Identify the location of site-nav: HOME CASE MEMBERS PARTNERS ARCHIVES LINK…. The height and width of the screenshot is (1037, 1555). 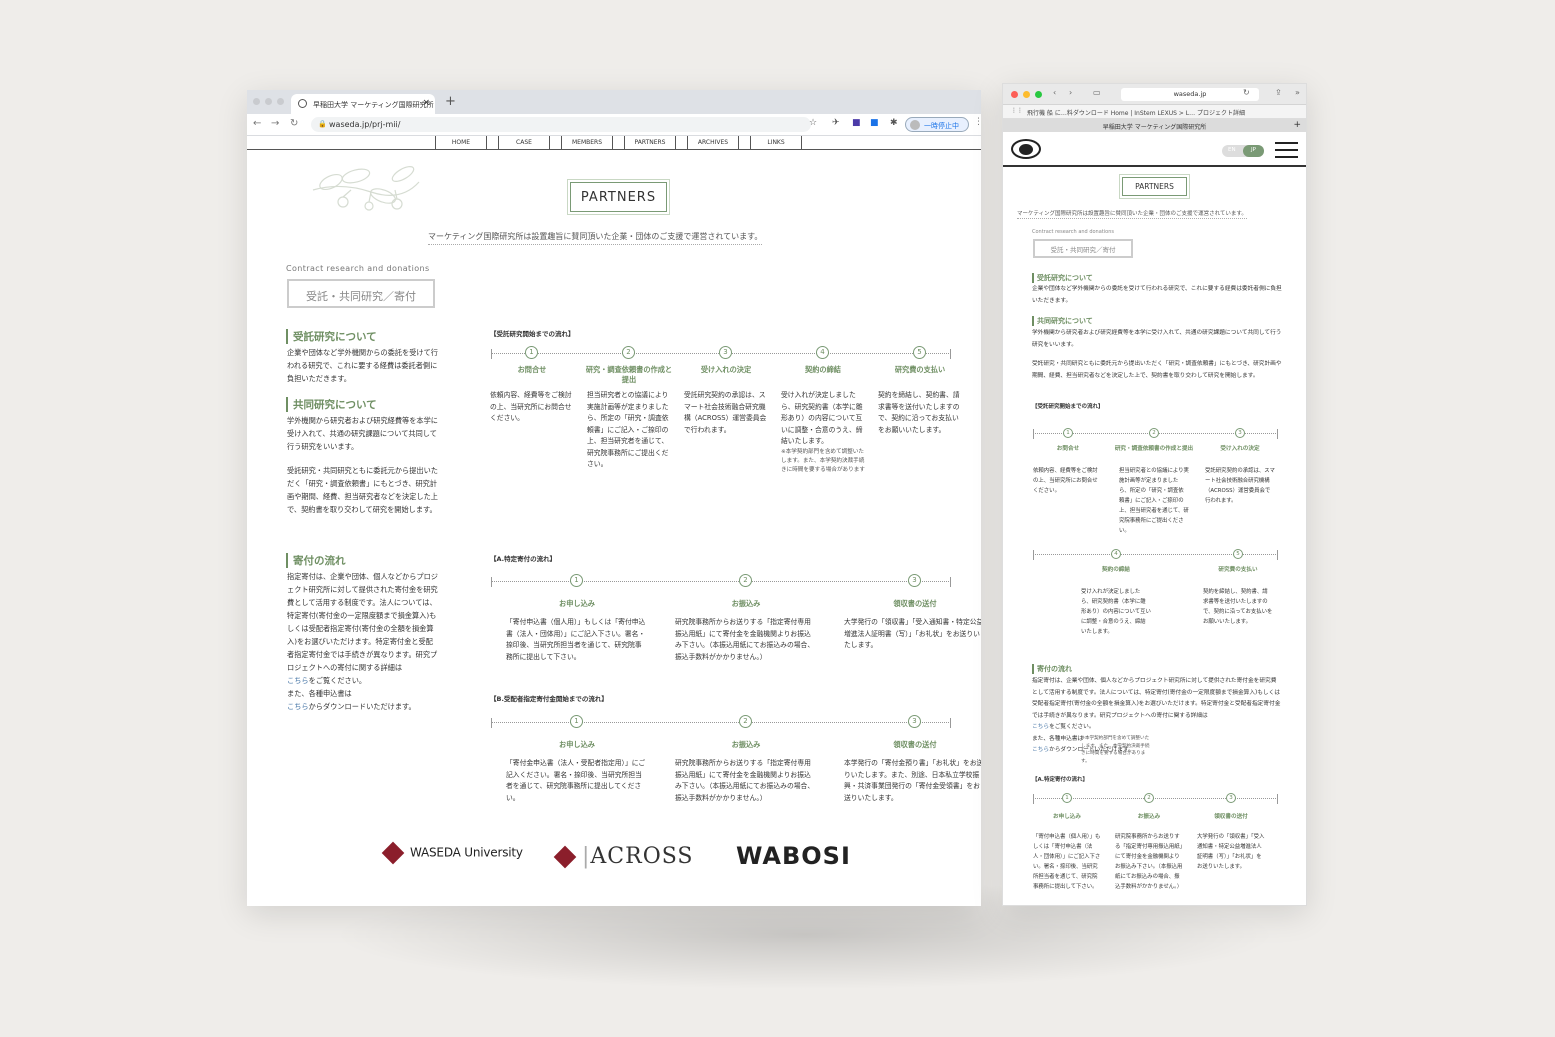
(614, 143).